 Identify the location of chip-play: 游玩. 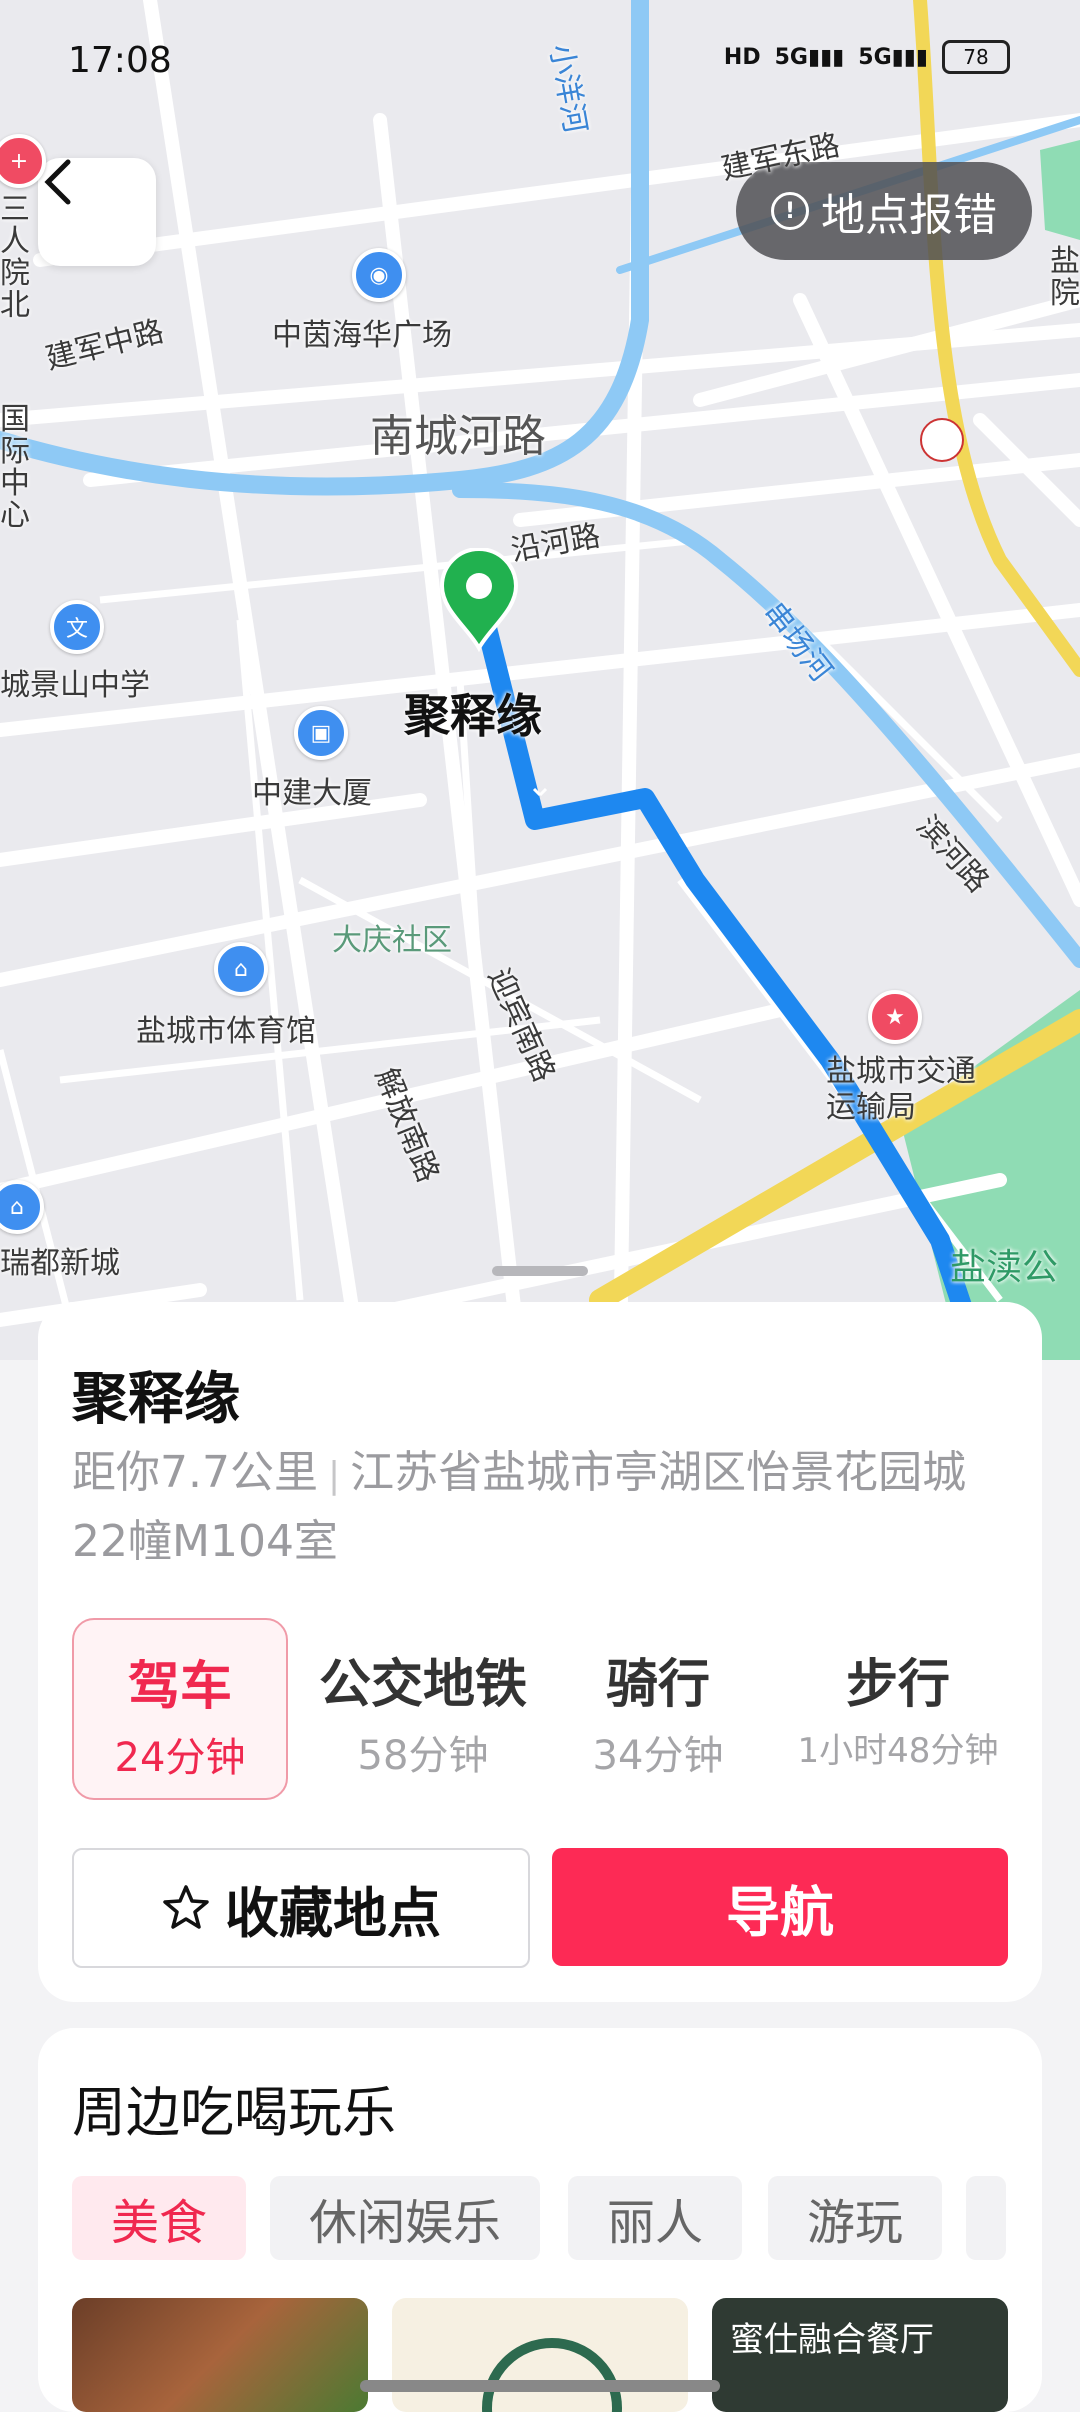
(855, 2218).